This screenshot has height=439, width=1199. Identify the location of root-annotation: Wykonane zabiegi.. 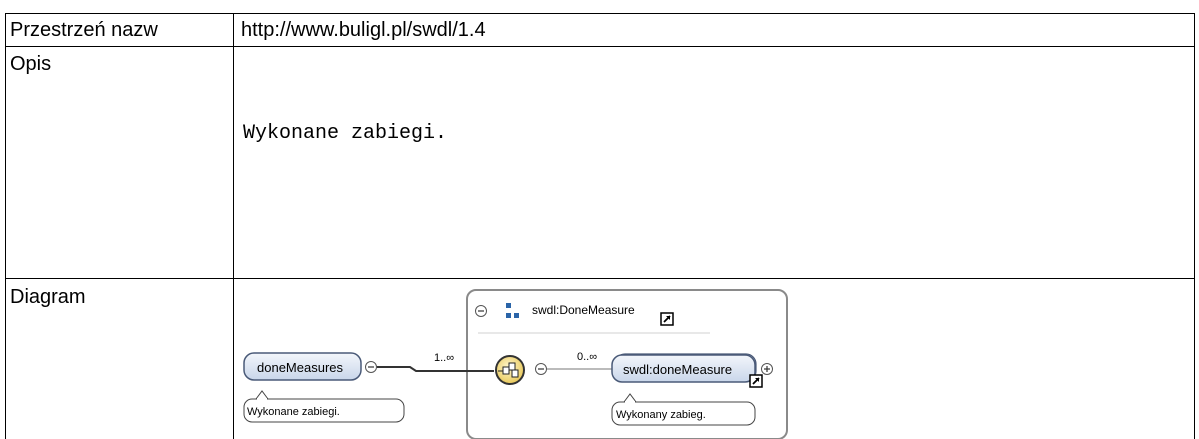
(293, 412).